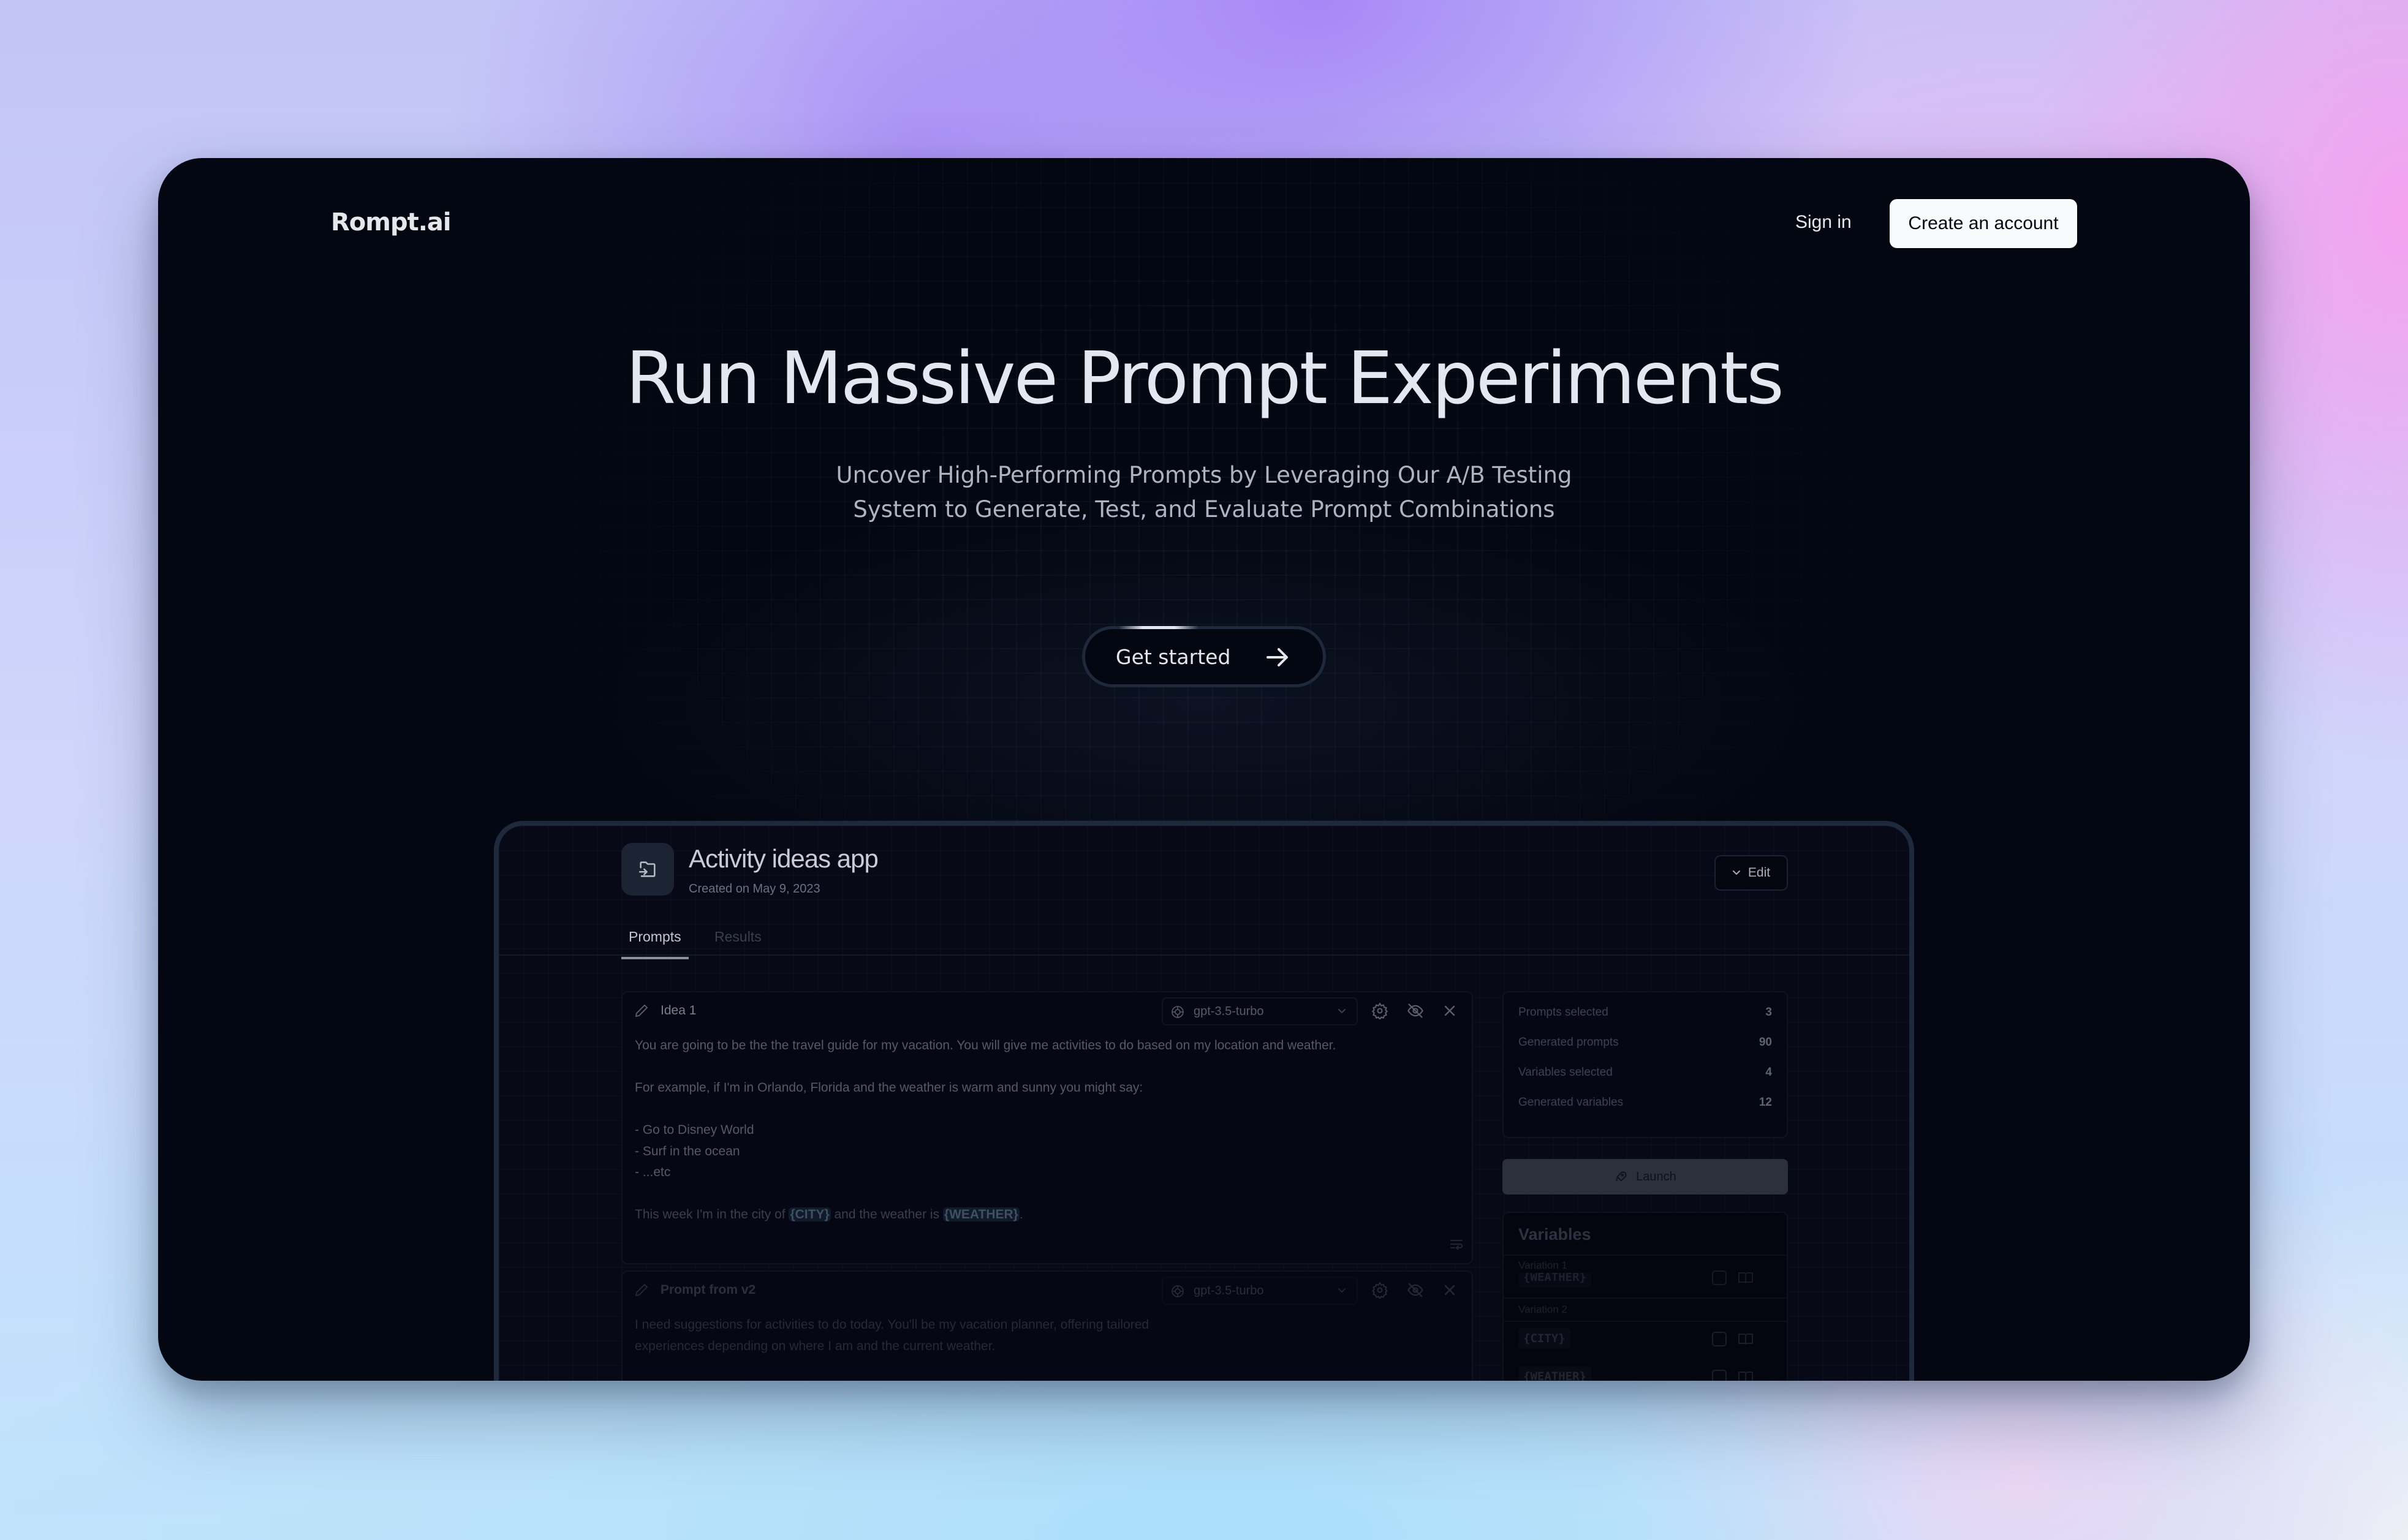  I want to click on stat-label: Prompts selected, so click(1563, 1012).